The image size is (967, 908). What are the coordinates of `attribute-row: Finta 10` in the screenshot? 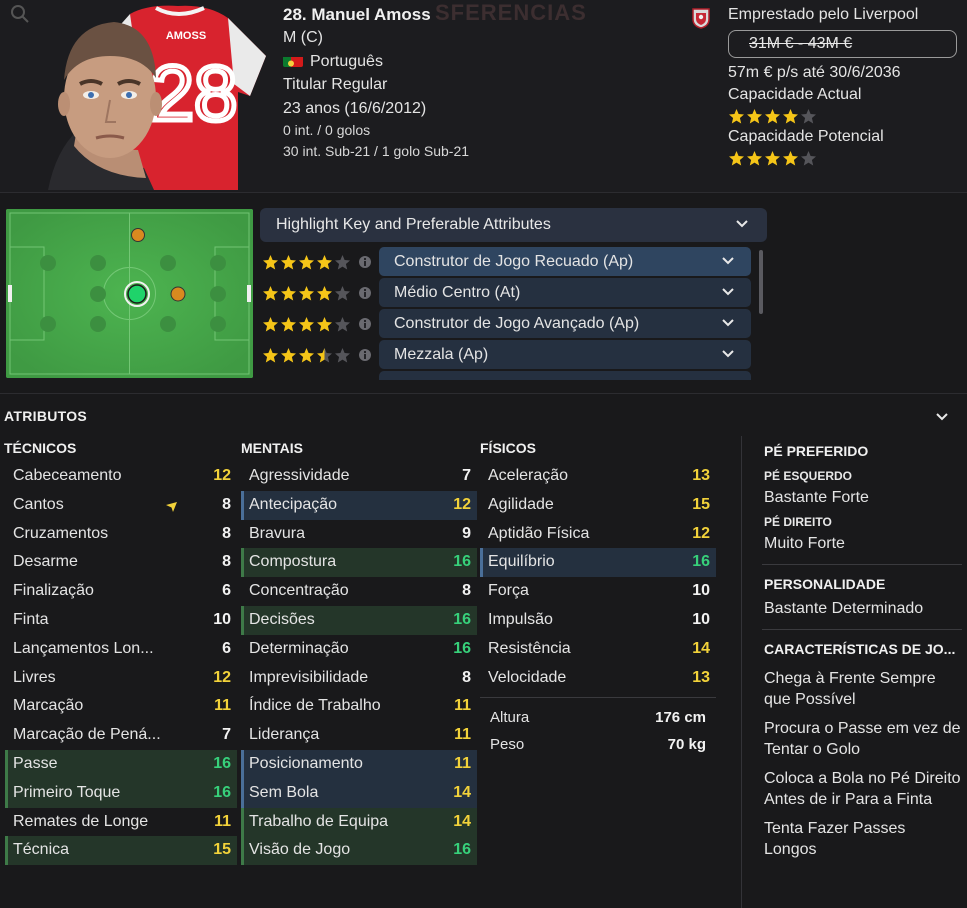 It's located at (121, 620).